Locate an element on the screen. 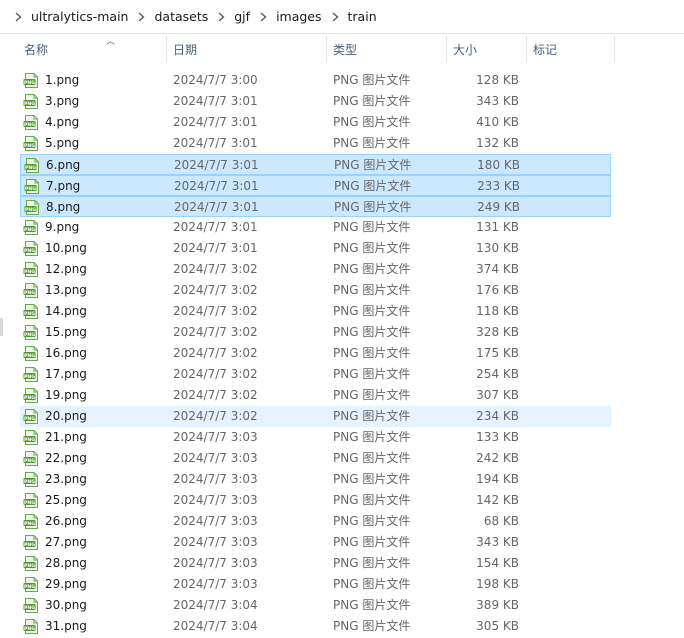 The image size is (684, 638). table-row: PNG 21.png 2024/7/7 3:03 PNG 图片文件 133 KB is located at coordinates (315, 437).